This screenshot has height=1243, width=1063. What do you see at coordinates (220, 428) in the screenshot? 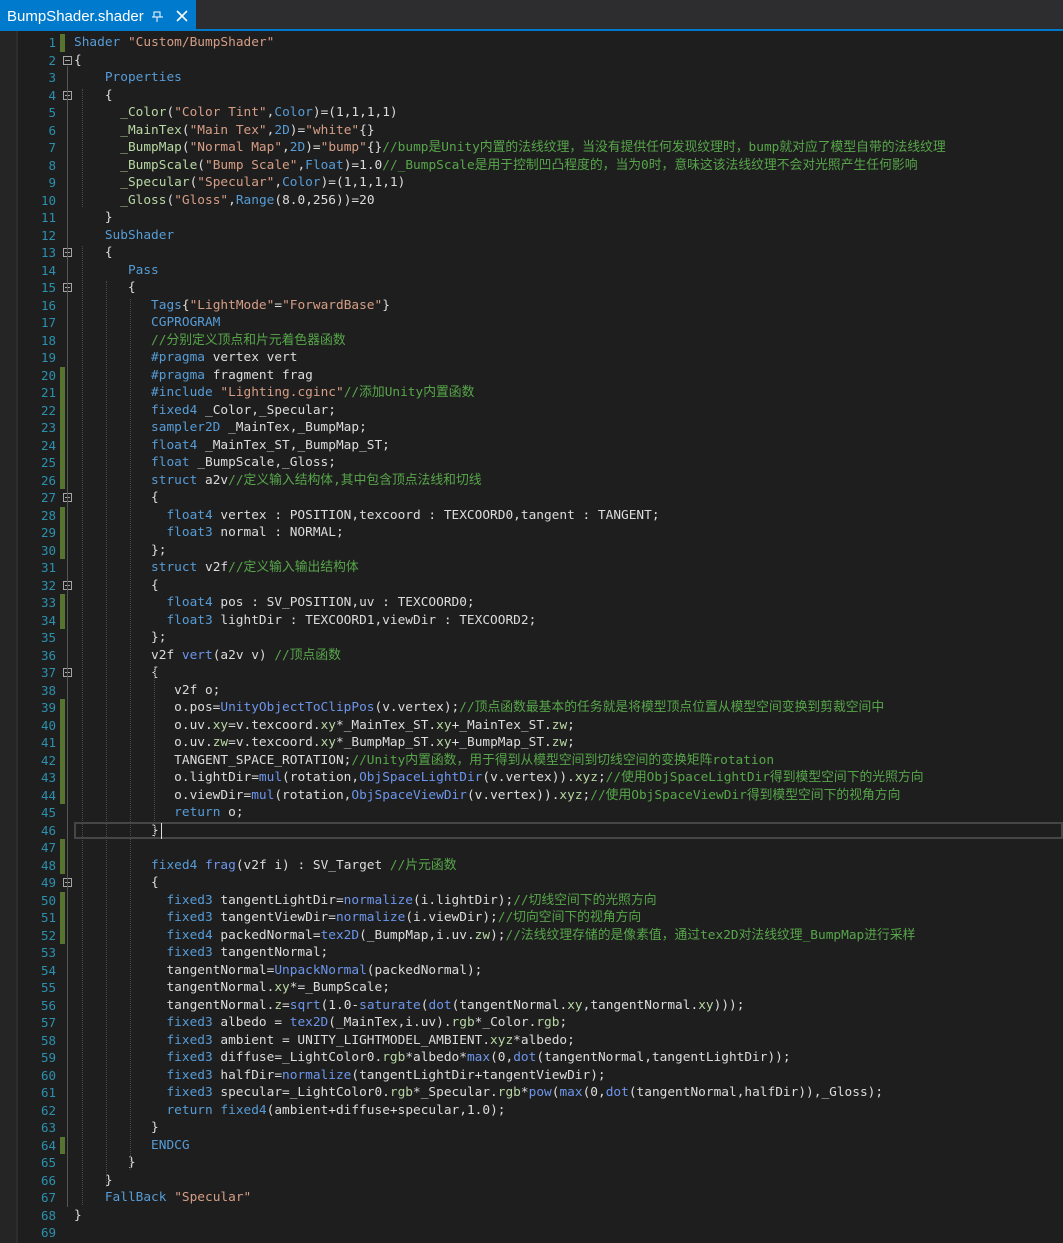
I see `code-line: sampler2D _MainTex,_BumpMap;` at bounding box center [220, 428].